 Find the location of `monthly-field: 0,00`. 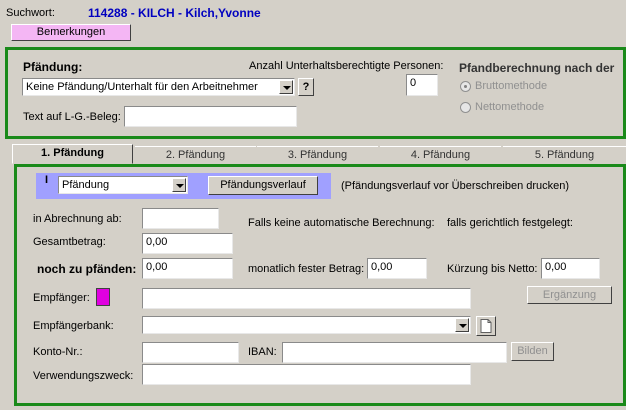

monthly-field: 0,00 is located at coordinates (397, 268).